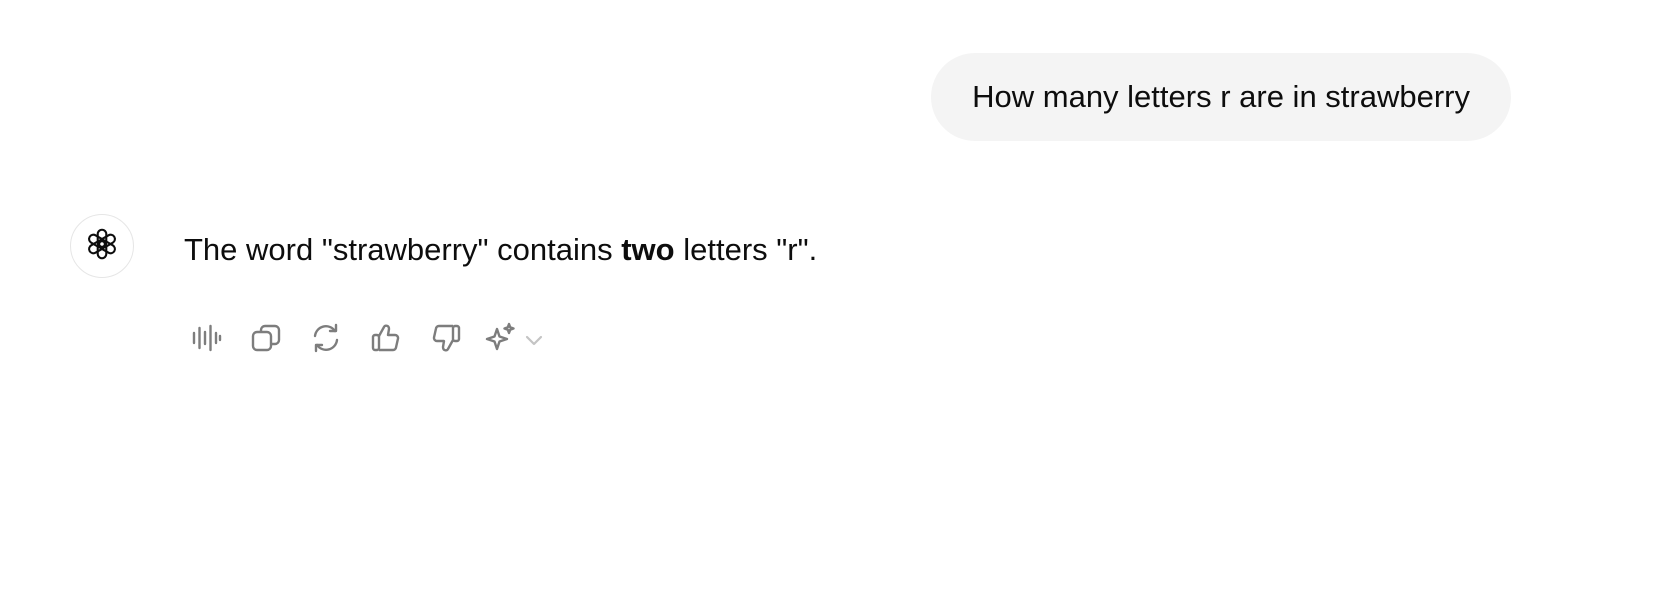 The image size is (1672, 594). I want to click on thumbs-up-icon, so click(386, 340).